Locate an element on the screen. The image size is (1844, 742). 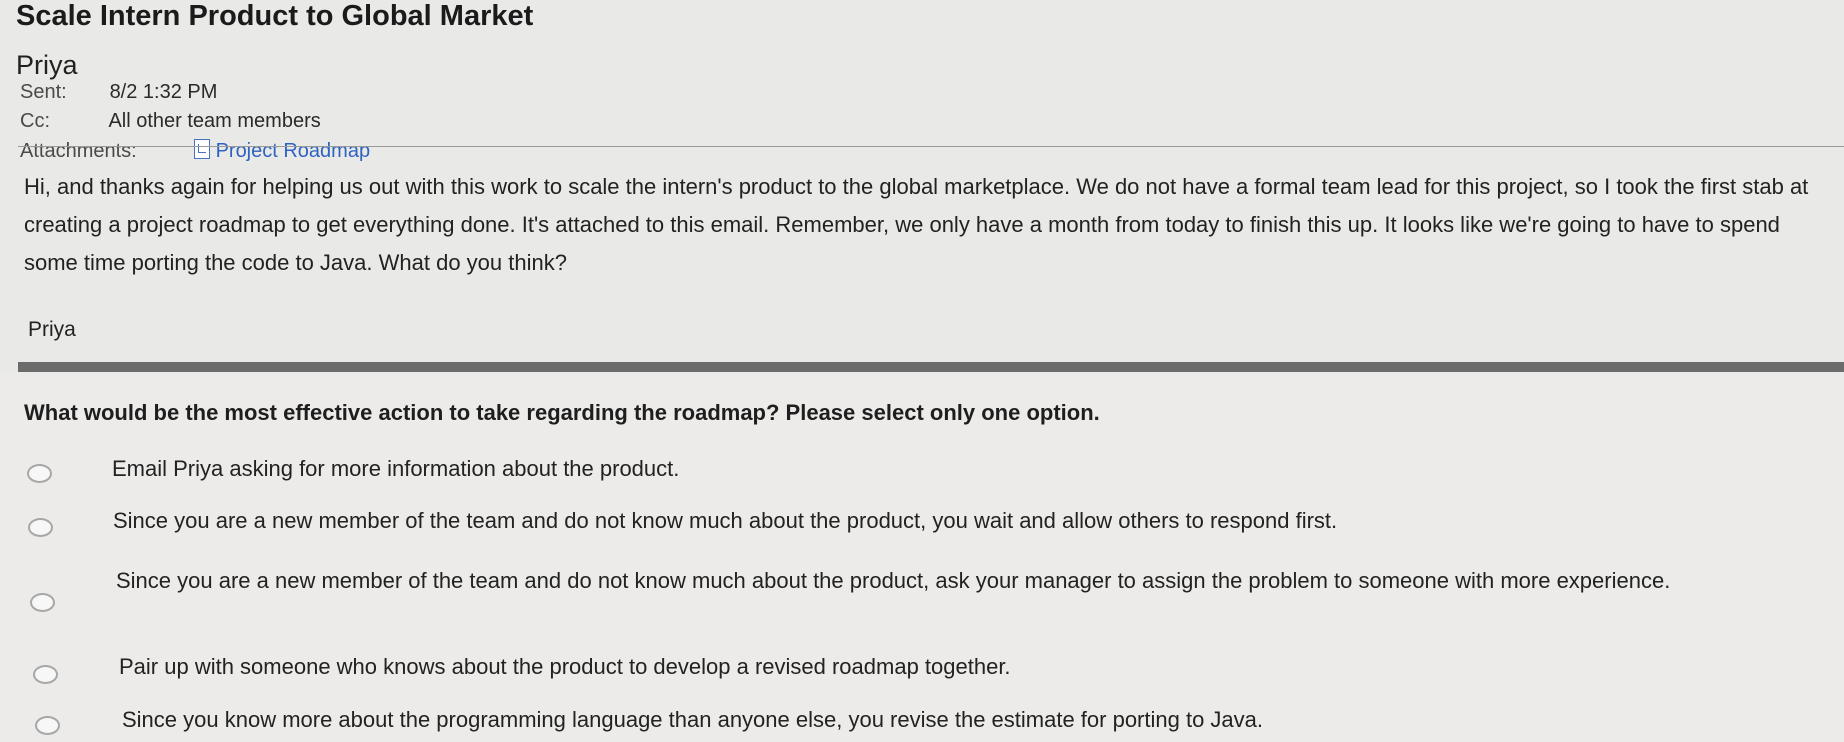
sent-label: Sent: is located at coordinates (43, 92).